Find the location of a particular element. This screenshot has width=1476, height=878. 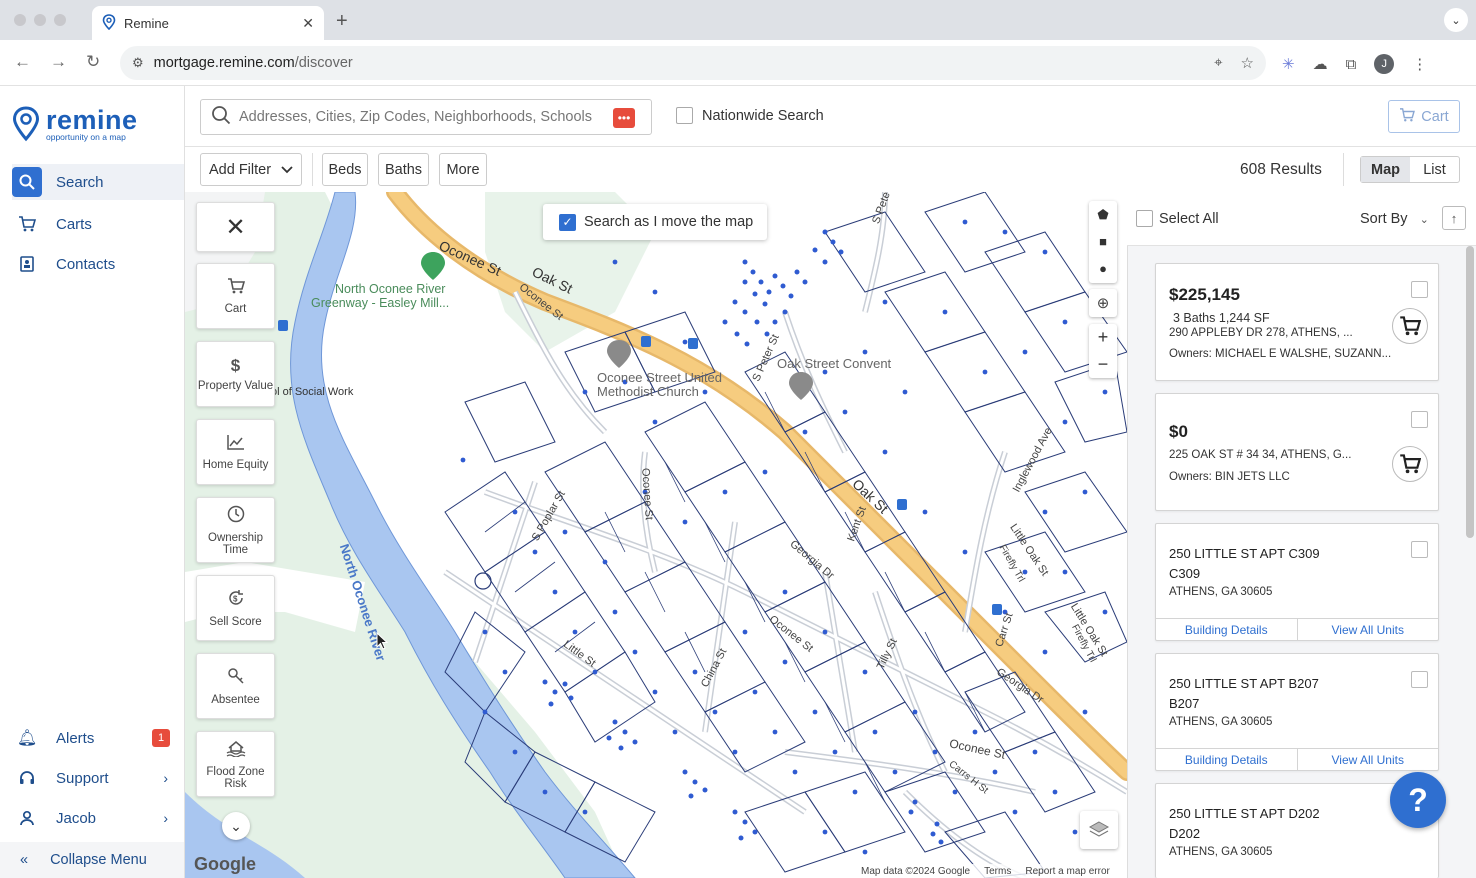

tab-search-icon: ⌄ is located at coordinates (1456, 20).